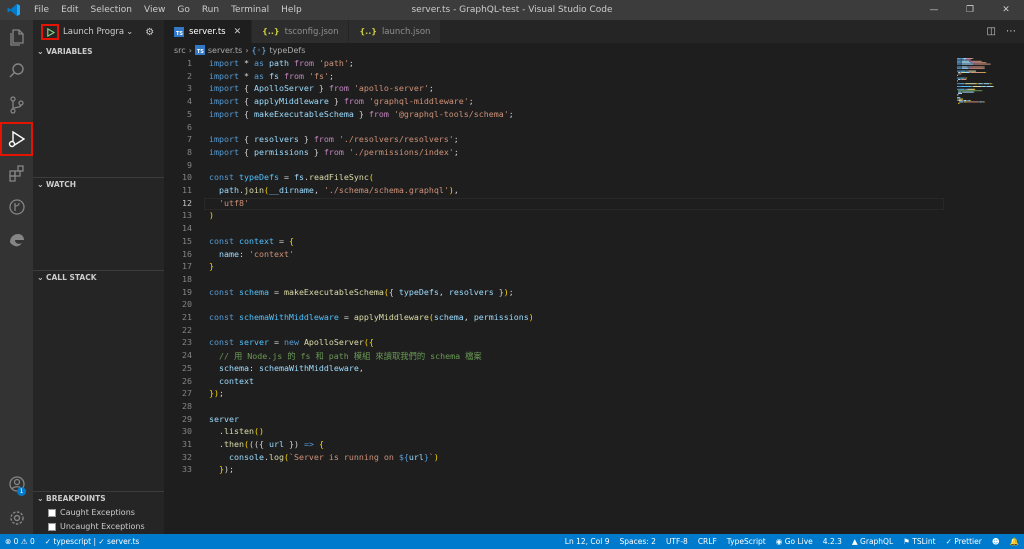 The height and width of the screenshot is (549, 1024). What do you see at coordinates (996, 541) in the screenshot?
I see `feedback-icon: ☻` at bounding box center [996, 541].